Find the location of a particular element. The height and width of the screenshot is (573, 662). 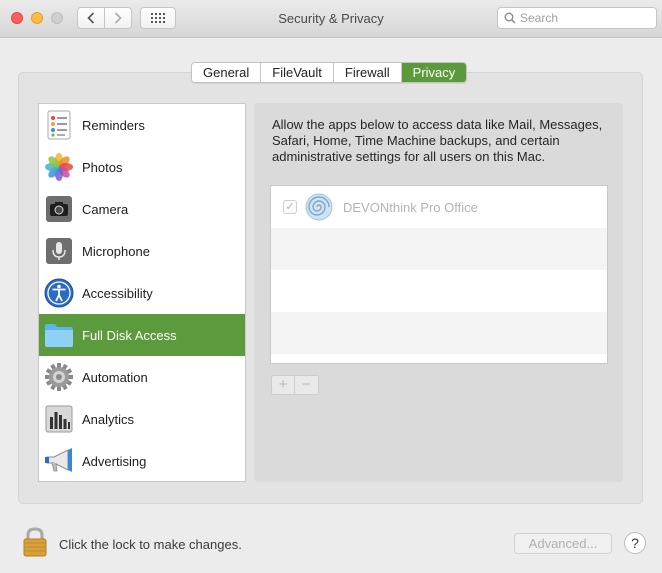

camera-icon is located at coordinates (59, 209).